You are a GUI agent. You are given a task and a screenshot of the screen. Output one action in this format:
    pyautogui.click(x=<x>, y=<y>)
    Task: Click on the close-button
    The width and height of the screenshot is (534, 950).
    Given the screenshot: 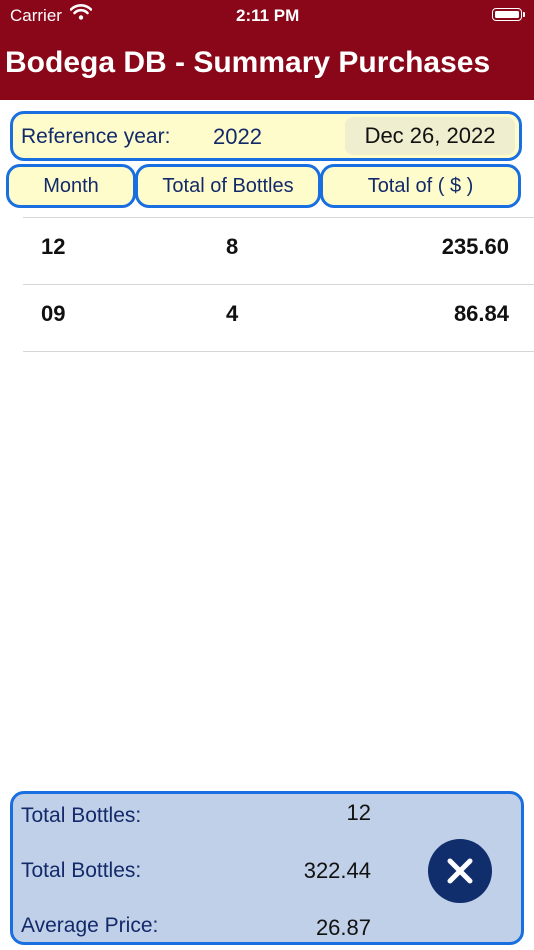 What is the action you would take?
    pyautogui.click(x=460, y=871)
    